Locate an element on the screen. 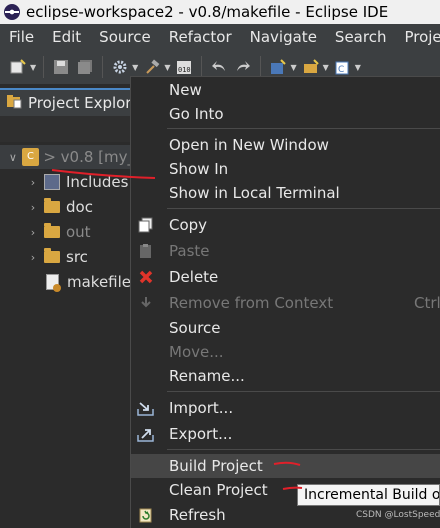  c-project-icon: C is located at coordinates (30, 157).